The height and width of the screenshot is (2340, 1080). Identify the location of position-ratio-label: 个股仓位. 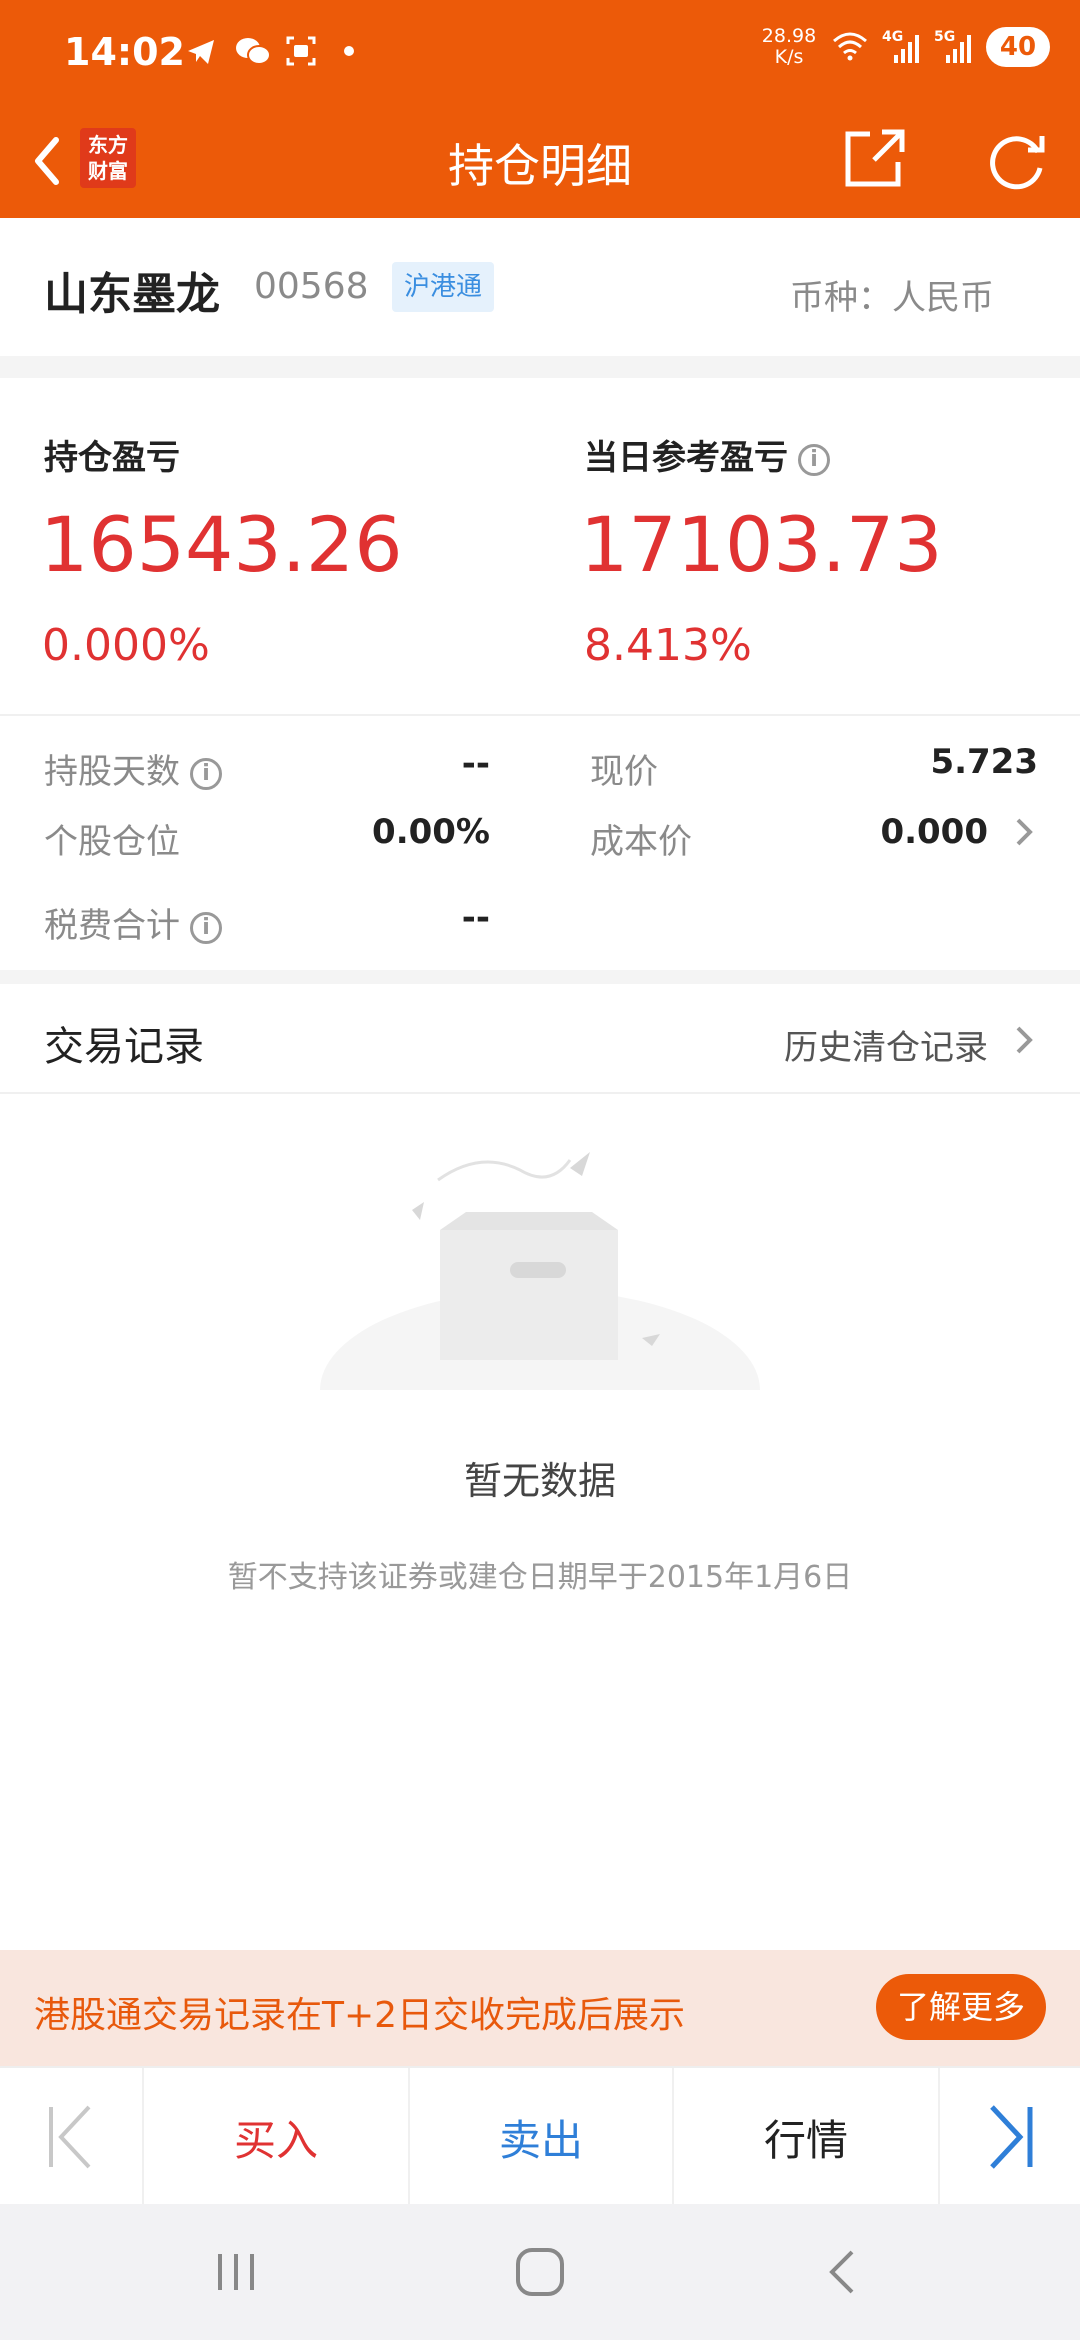
(112, 842).